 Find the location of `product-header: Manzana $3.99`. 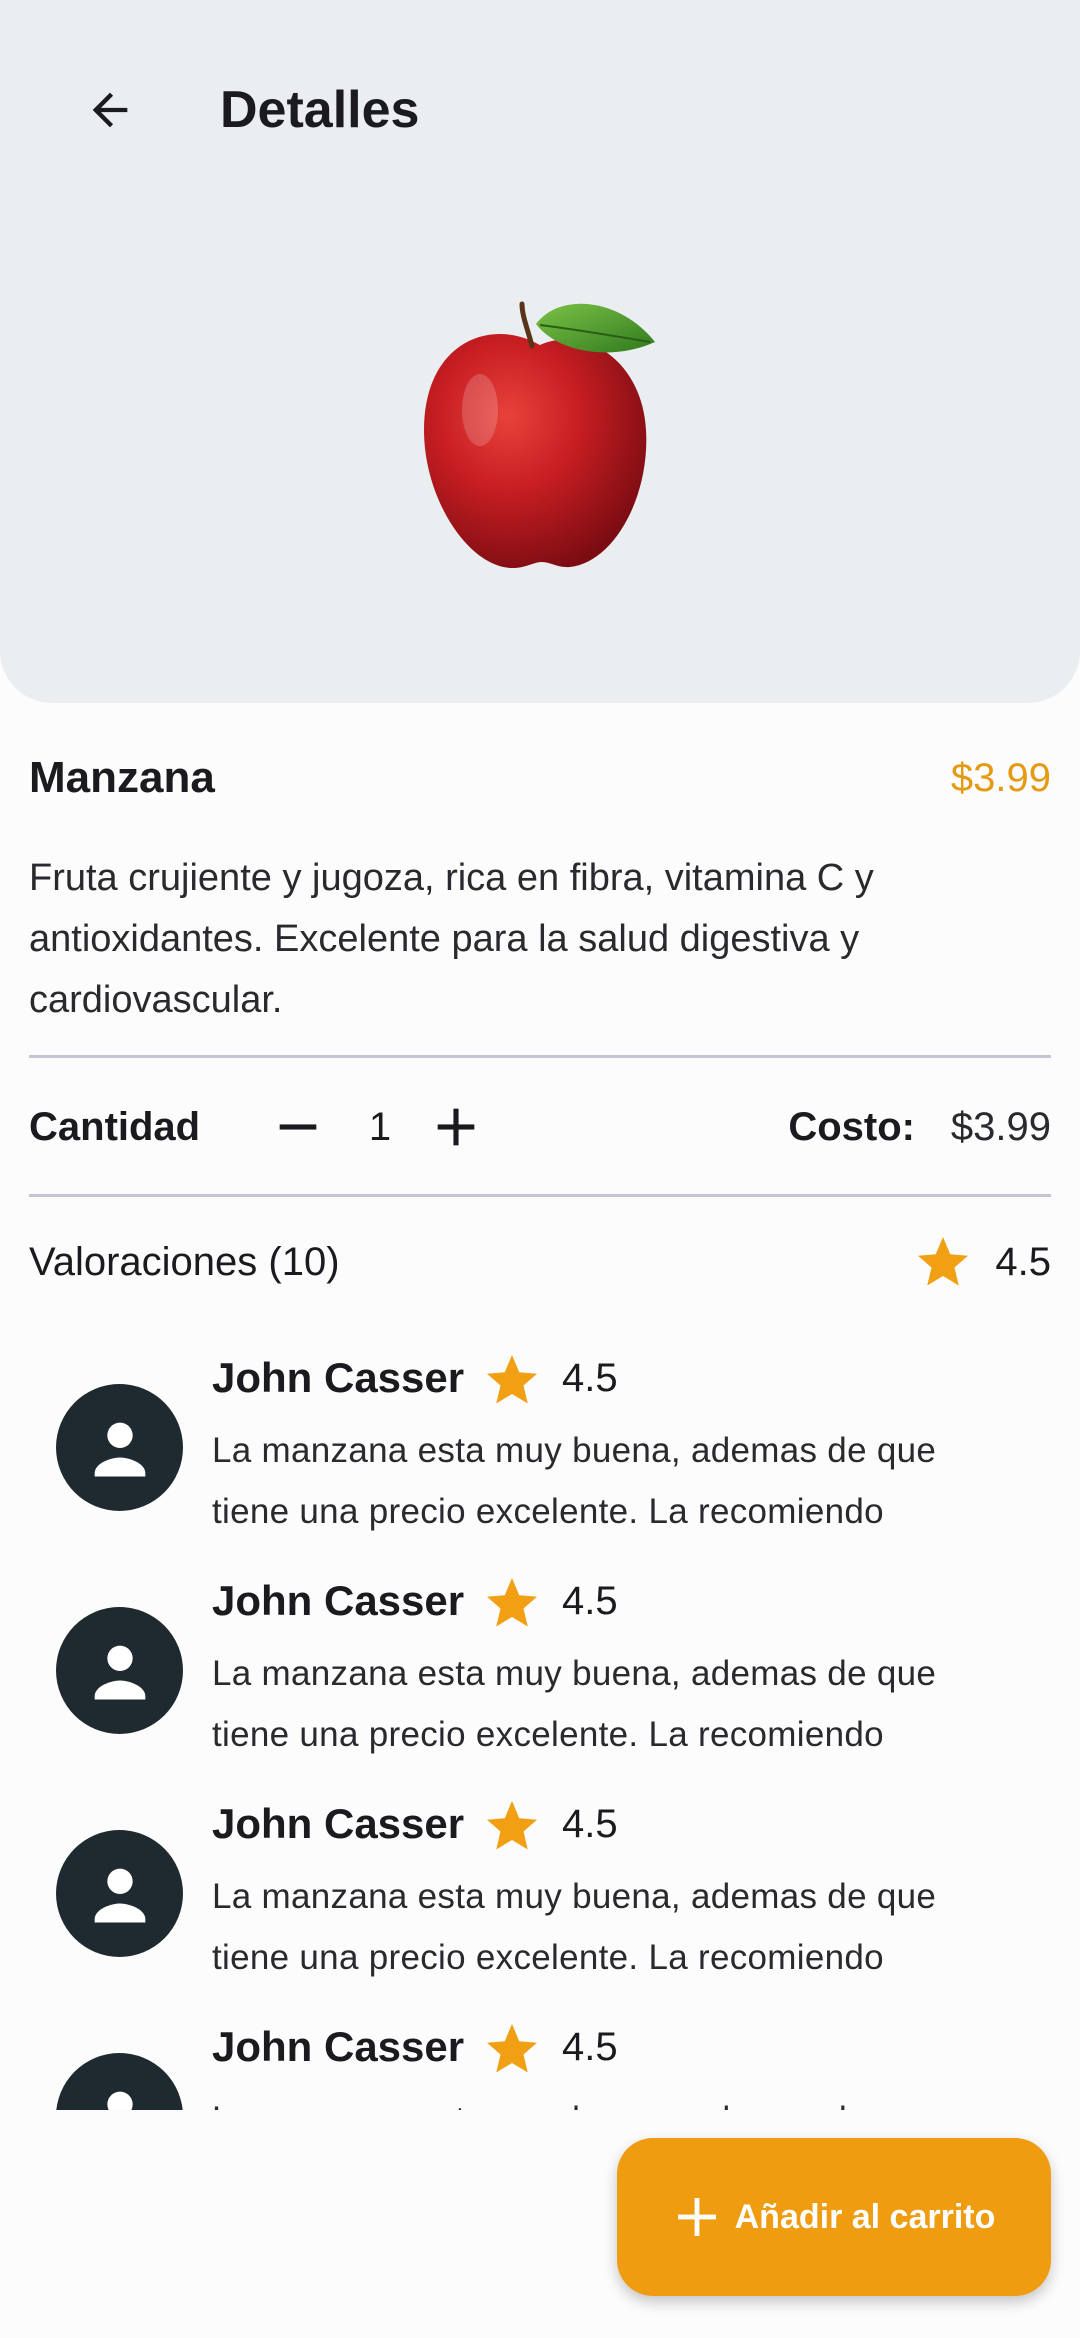

product-header: Manzana $3.99 is located at coordinates (540, 778).